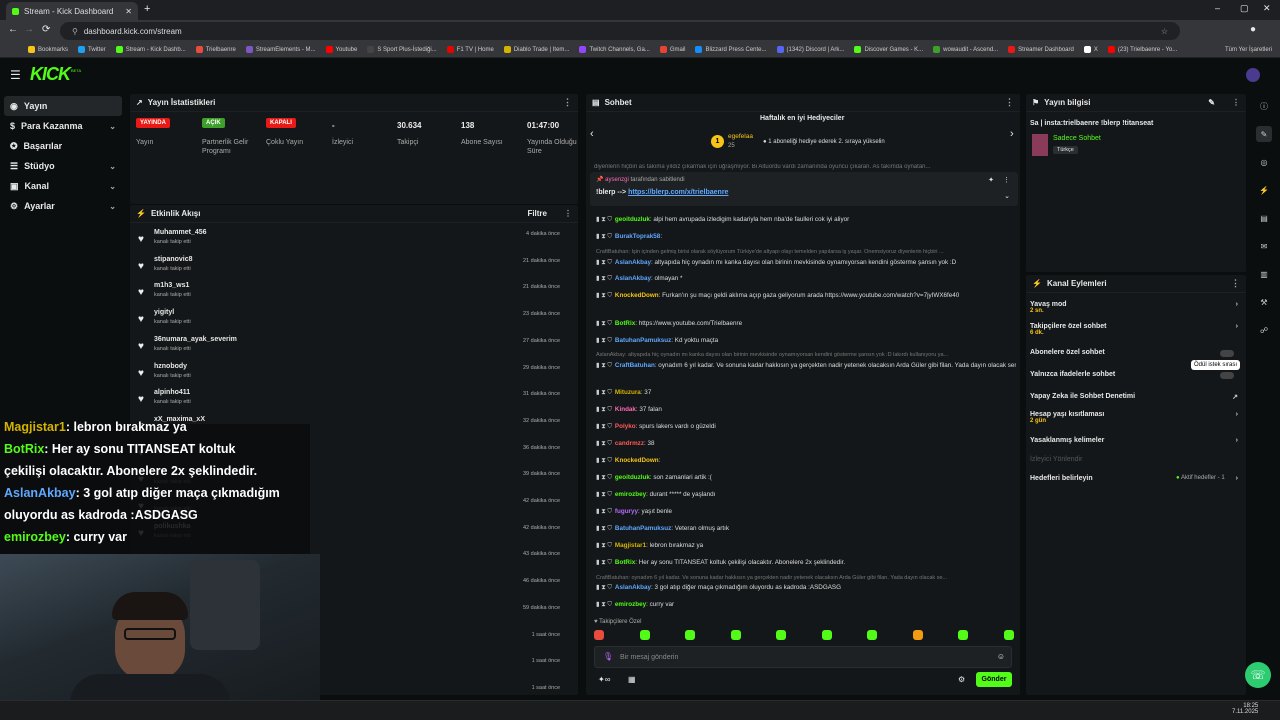 This screenshot has height=720, width=1280. What do you see at coordinates (537, 213) in the screenshot?
I see `filter-button: Filtre` at bounding box center [537, 213].